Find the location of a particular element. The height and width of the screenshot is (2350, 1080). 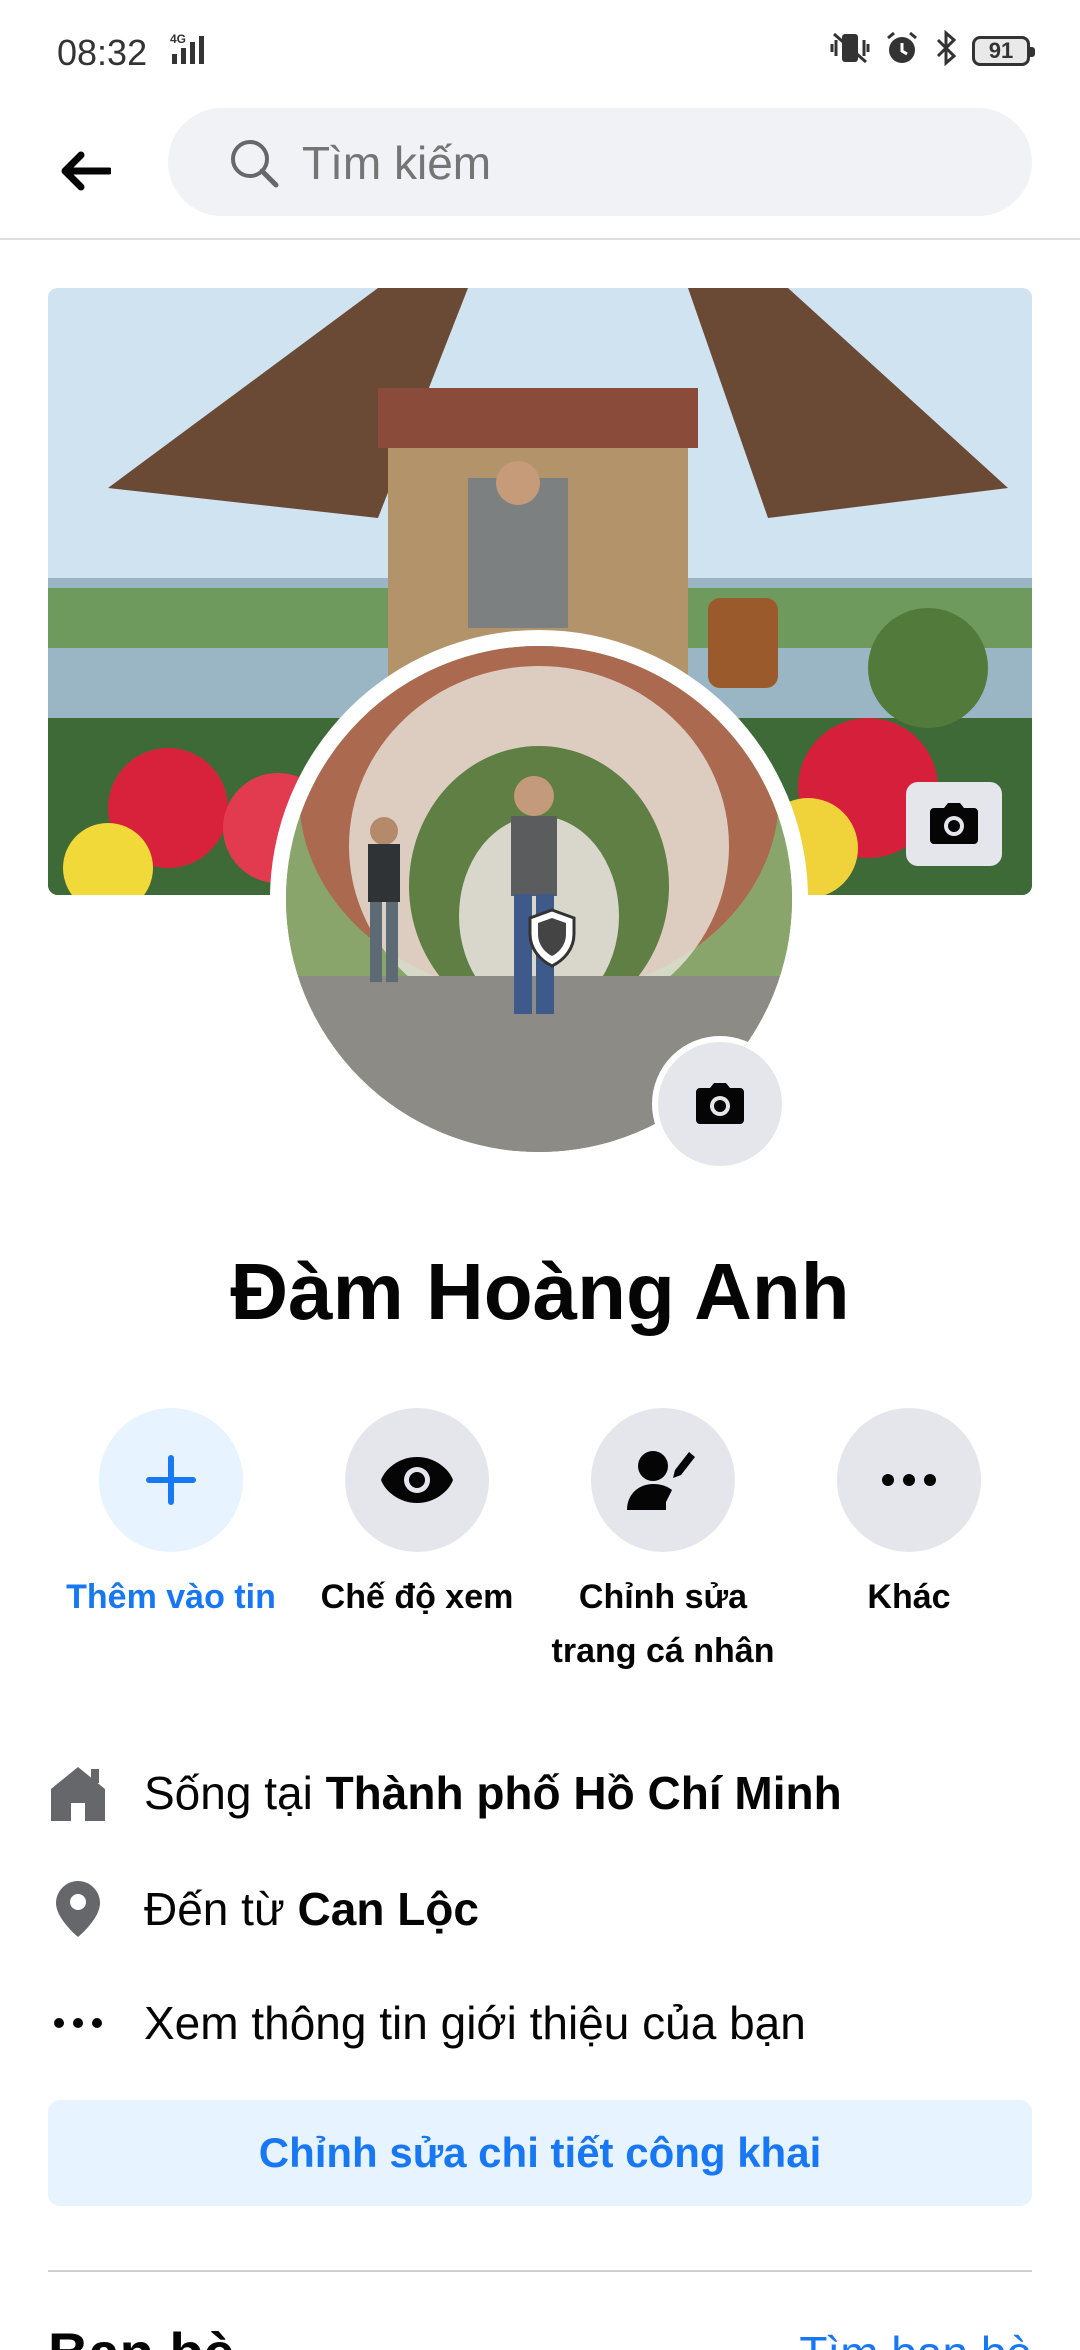

back-button is located at coordinates (85, 171).